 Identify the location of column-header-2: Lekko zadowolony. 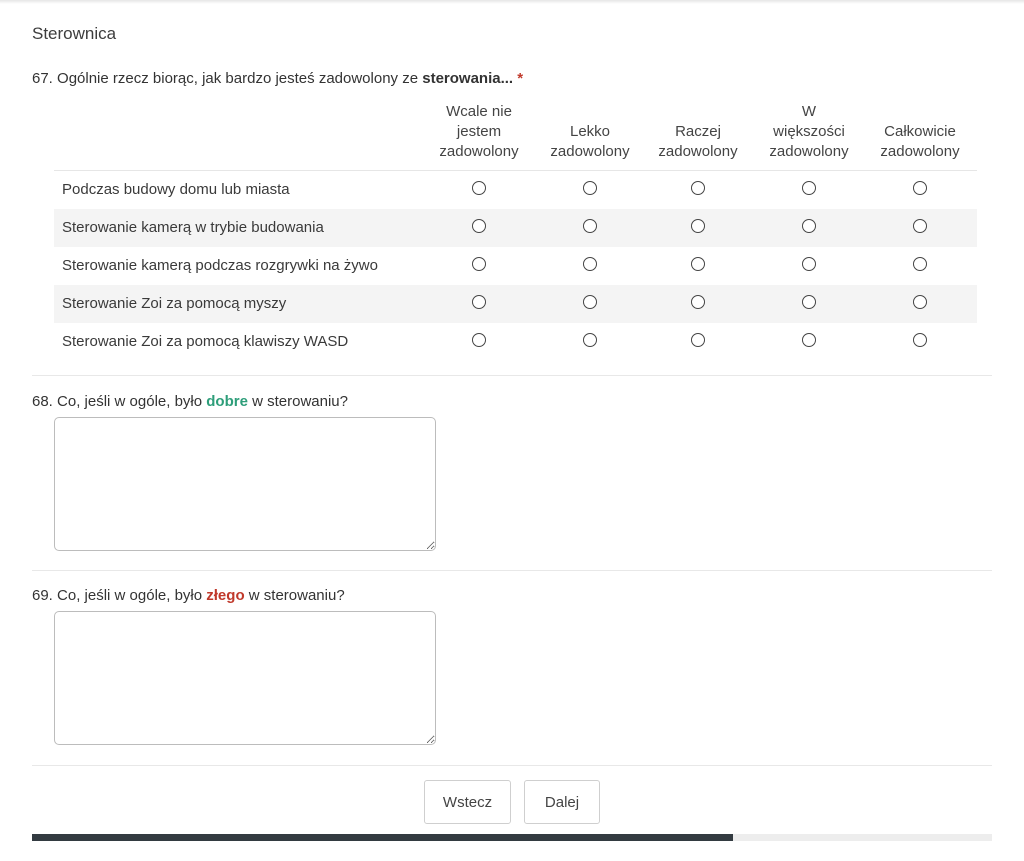
(590, 132).